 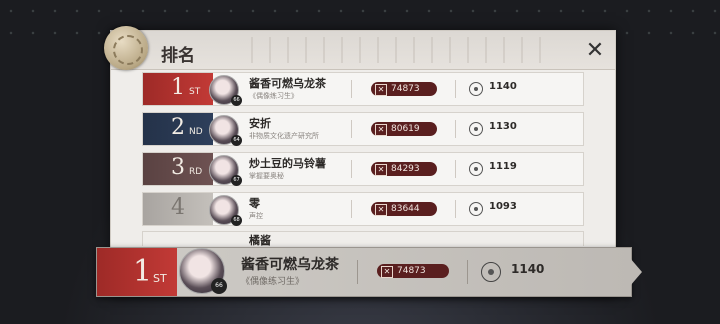 I want to click on points-value: 1093, so click(x=503, y=206).